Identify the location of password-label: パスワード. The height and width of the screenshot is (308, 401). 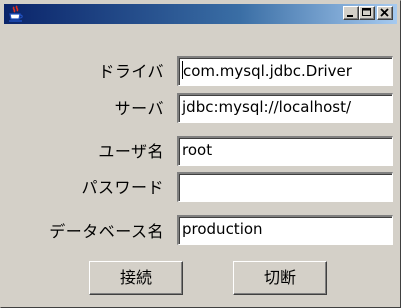
(122, 187).